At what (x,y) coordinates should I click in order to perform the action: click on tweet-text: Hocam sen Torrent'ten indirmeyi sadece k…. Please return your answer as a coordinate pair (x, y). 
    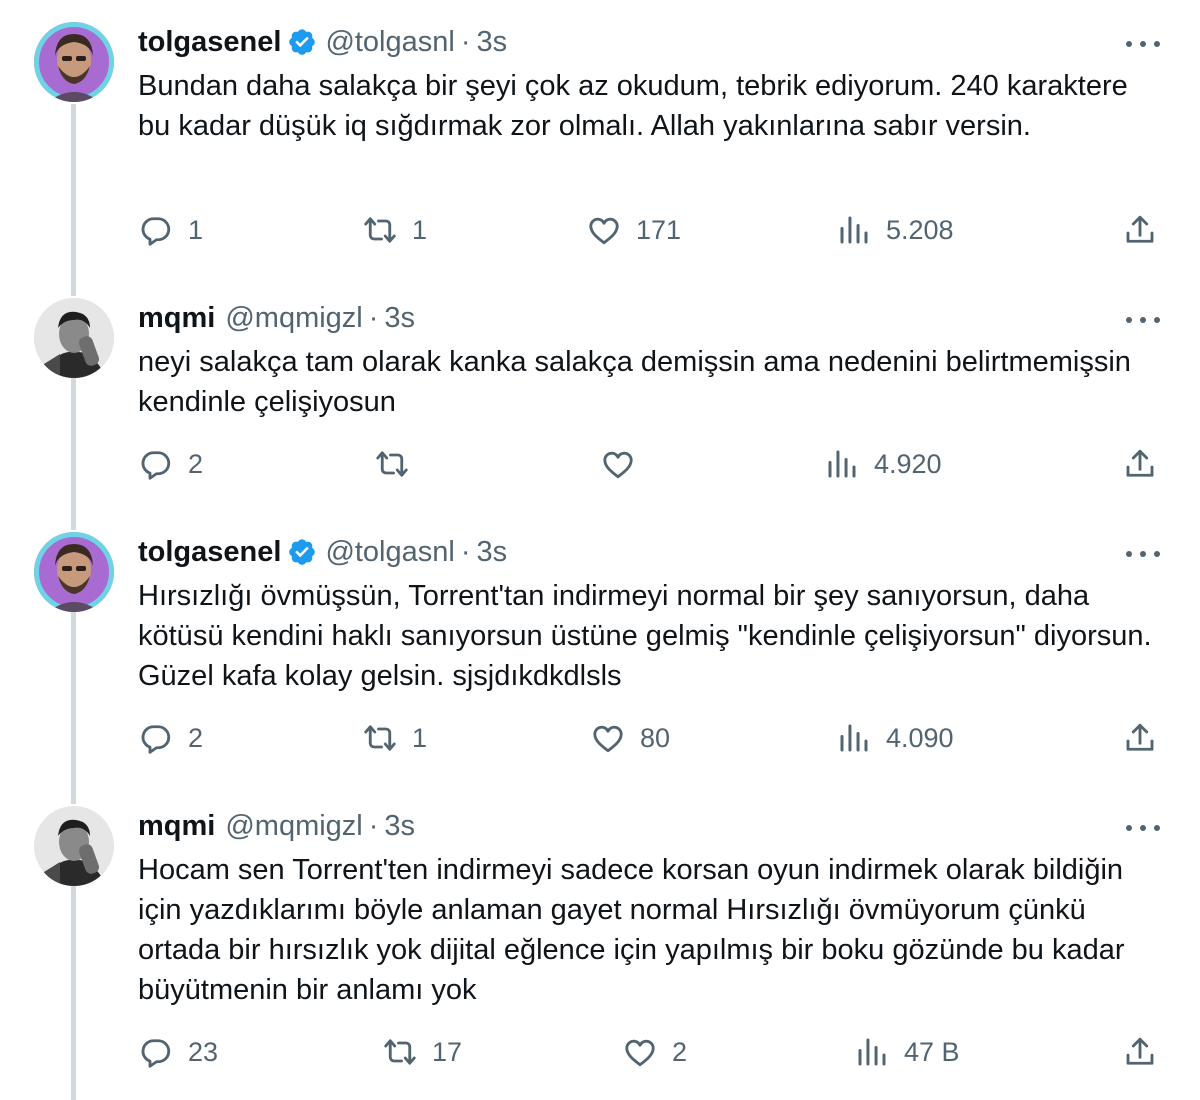
    Looking at the image, I should click on (631, 930).